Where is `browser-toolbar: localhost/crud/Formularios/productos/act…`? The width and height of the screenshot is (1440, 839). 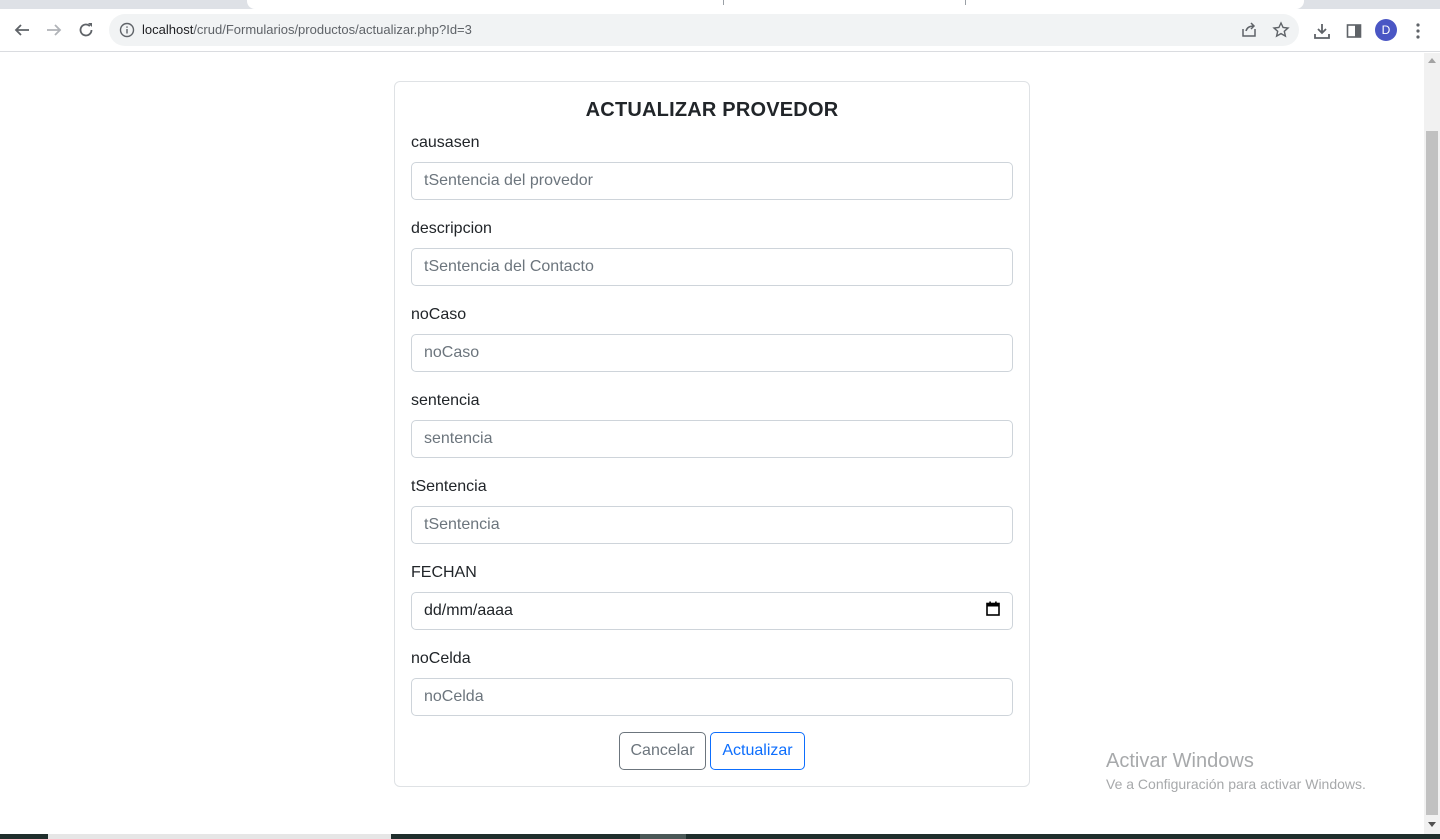
browser-toolbar: localhost/crud/Formularios/productos/act… is located at coordinates (720, 30).